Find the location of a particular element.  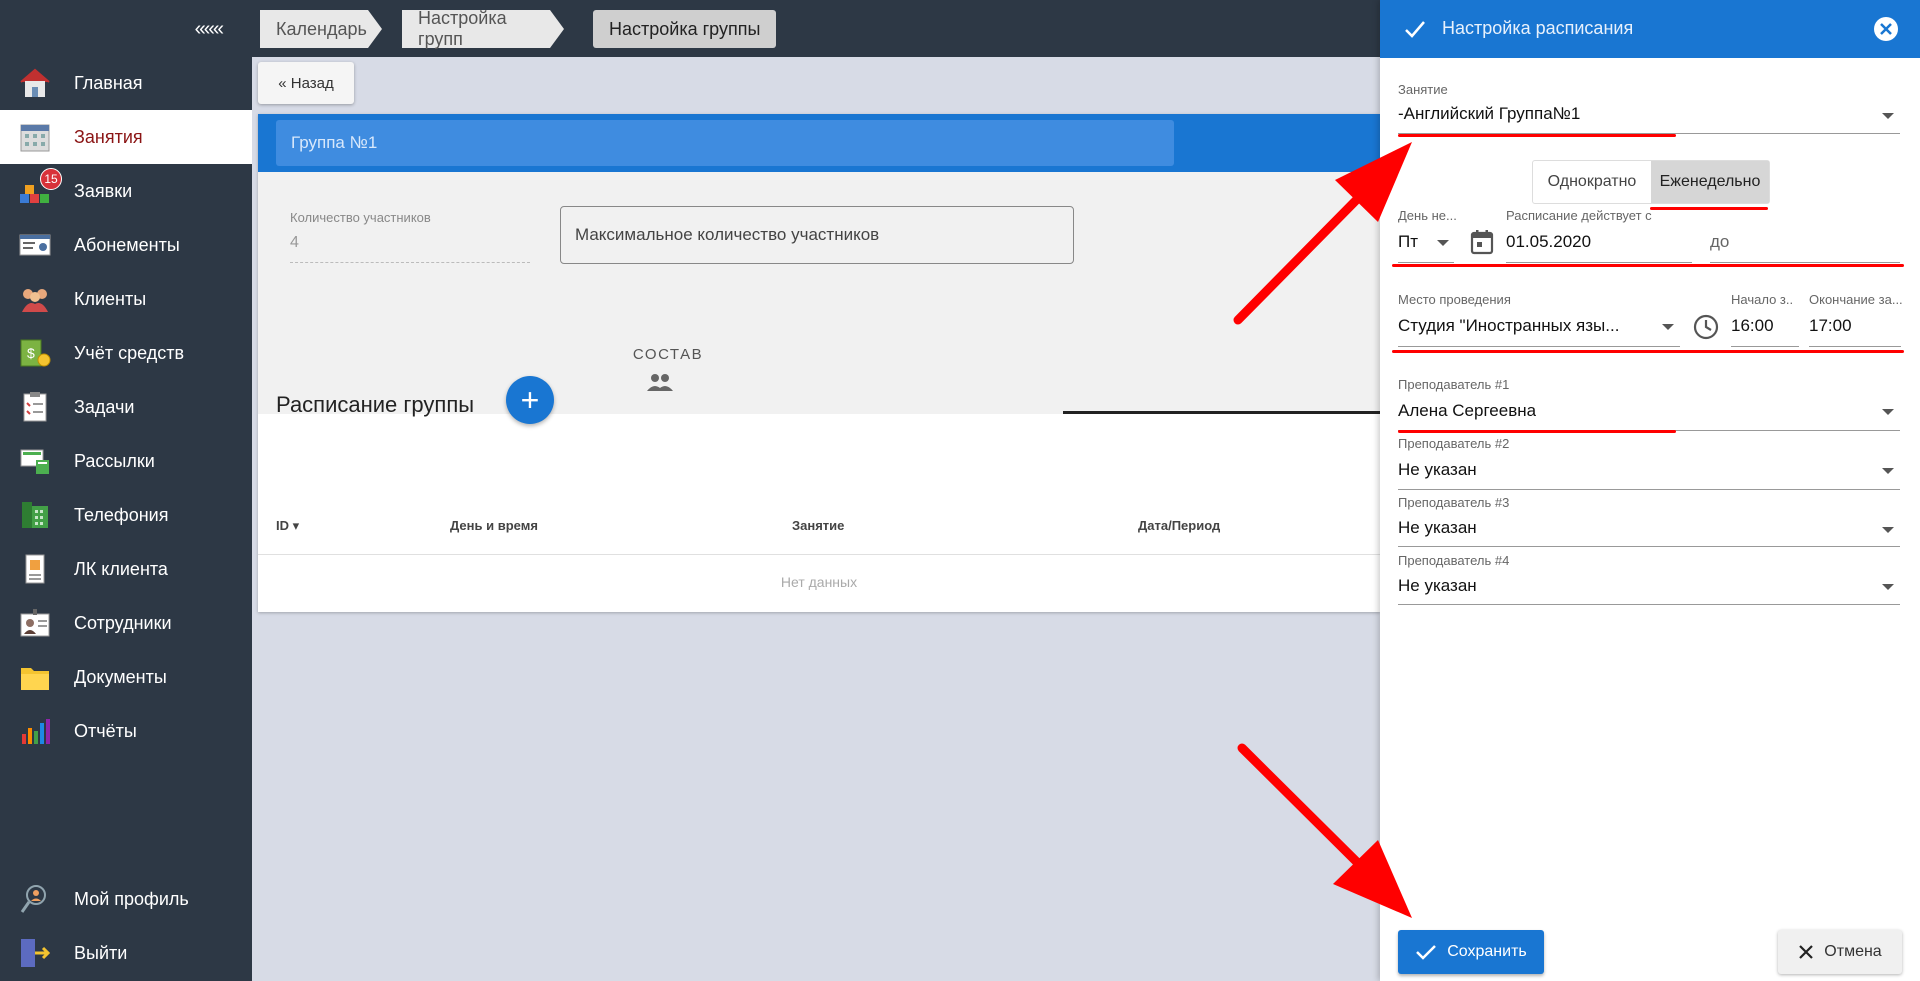

group-header: Группа №1 is located at coordinates (819, 143).